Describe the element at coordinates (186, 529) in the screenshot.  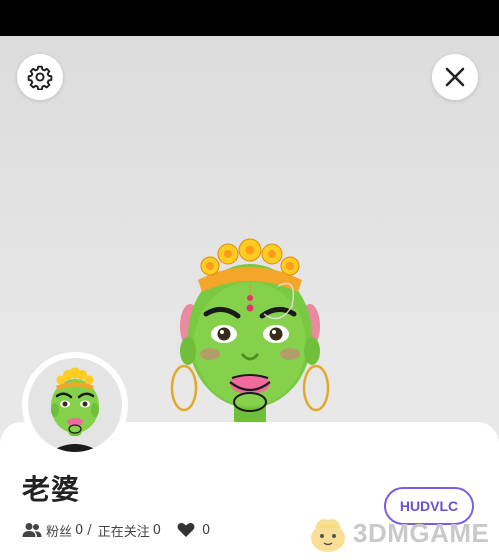
I see `heart-icon` at that location.